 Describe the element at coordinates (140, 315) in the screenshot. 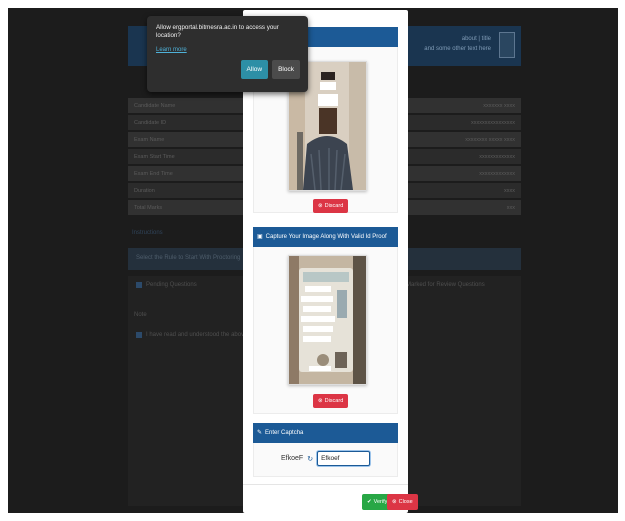

I see `note-label: Note` at that location.